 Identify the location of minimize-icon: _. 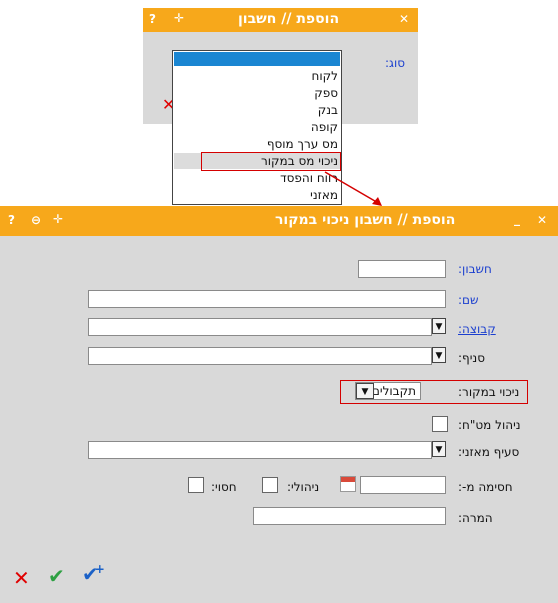
(517, 219).